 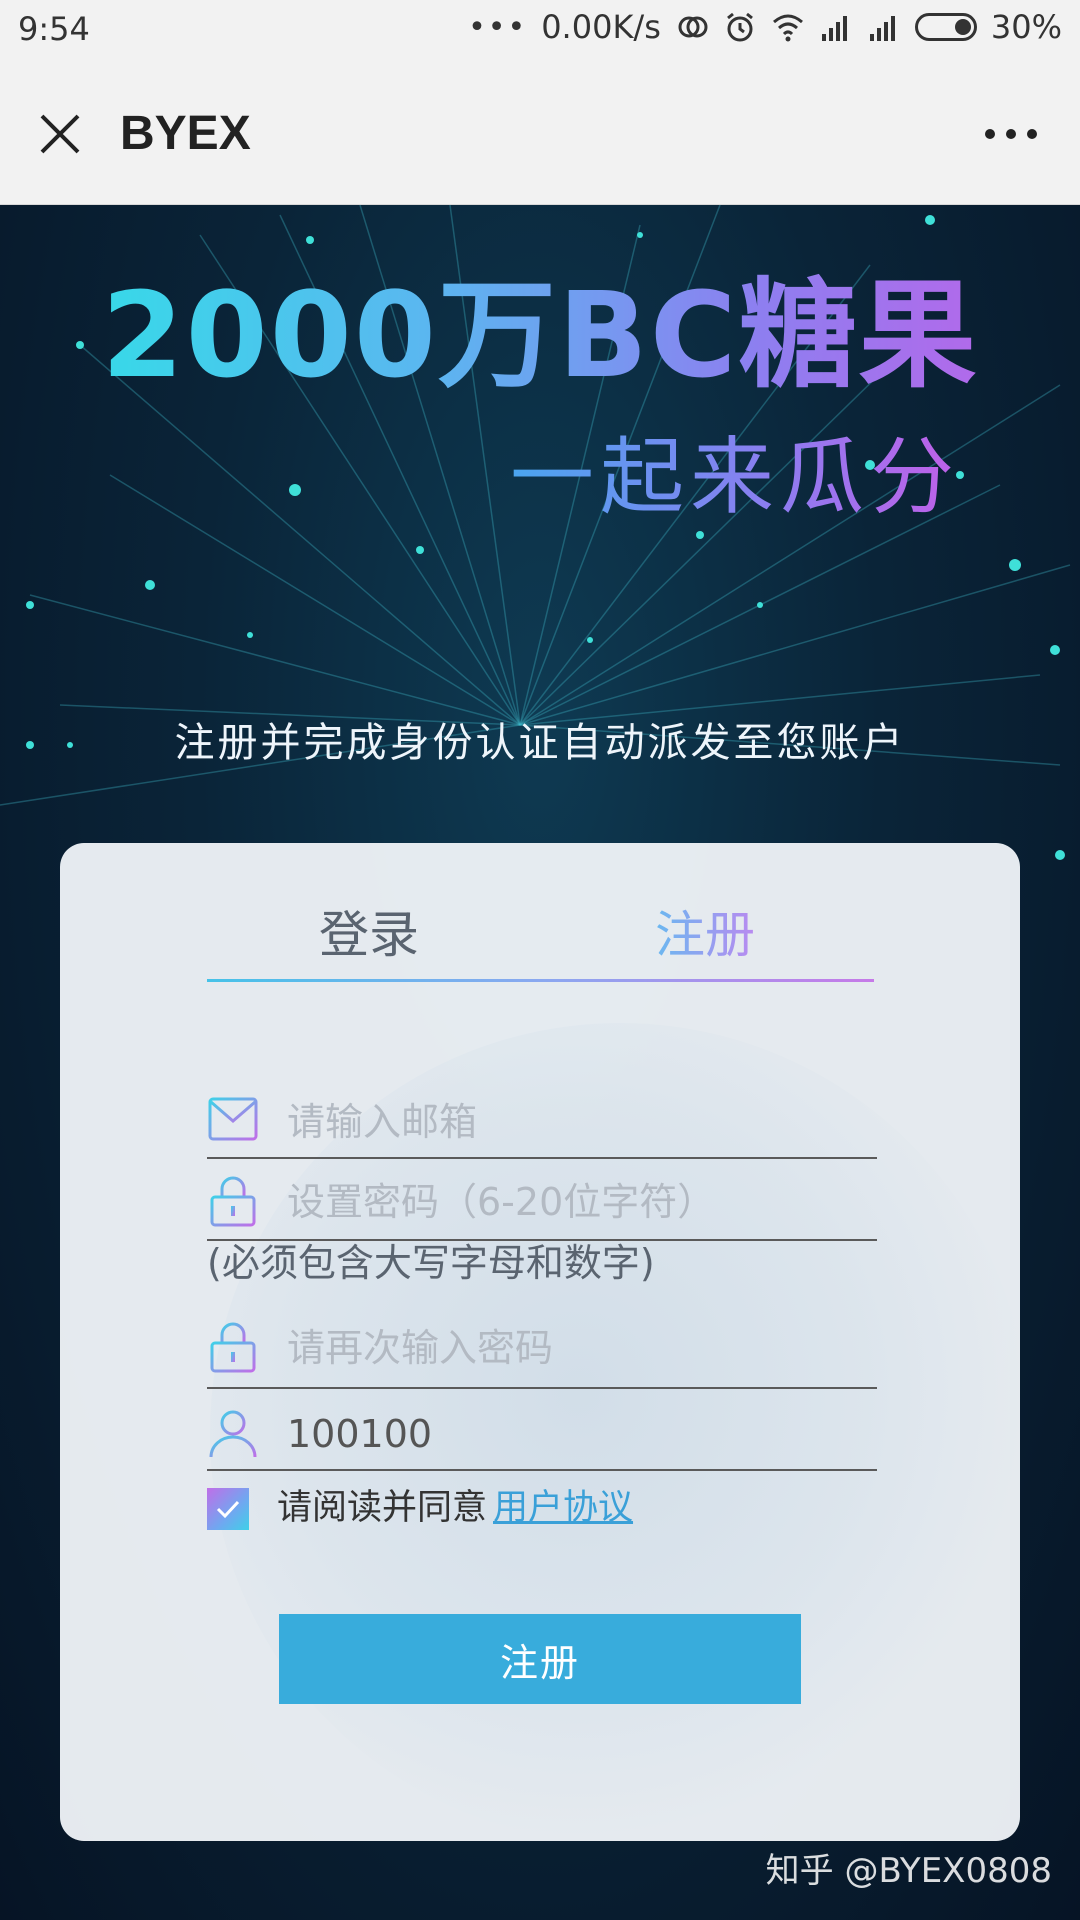 I want to click on close-button, so click(x=60, y=134).